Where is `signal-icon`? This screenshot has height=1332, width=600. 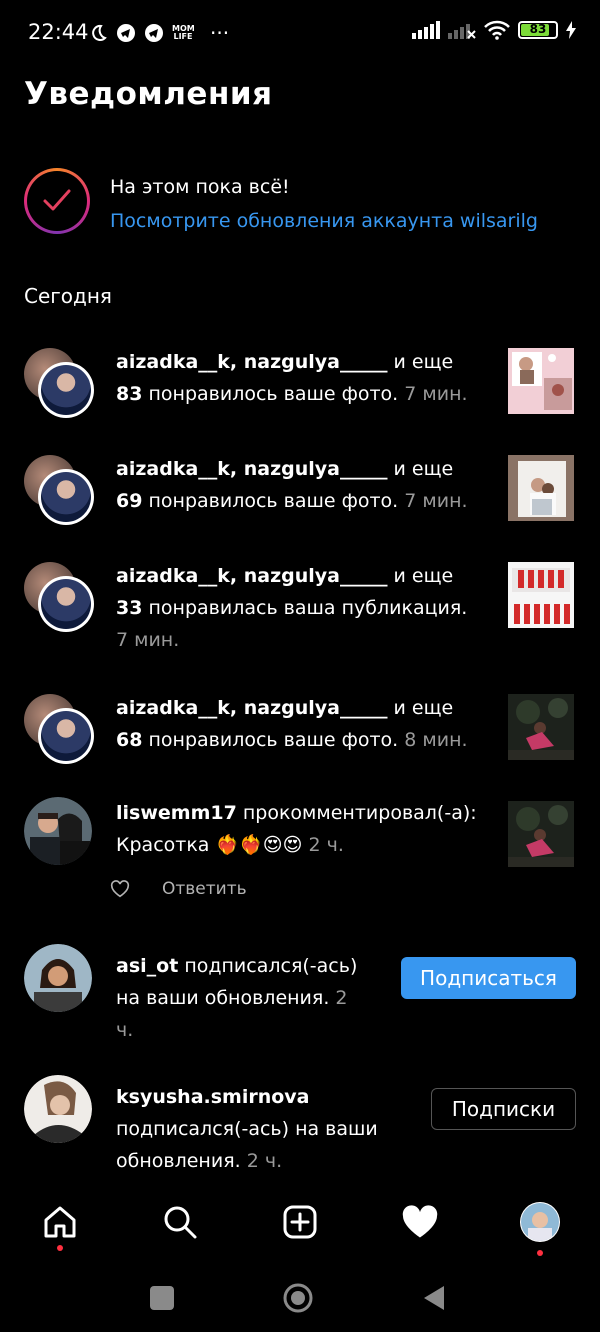 signal-icon is located at coordinates (426, 30).